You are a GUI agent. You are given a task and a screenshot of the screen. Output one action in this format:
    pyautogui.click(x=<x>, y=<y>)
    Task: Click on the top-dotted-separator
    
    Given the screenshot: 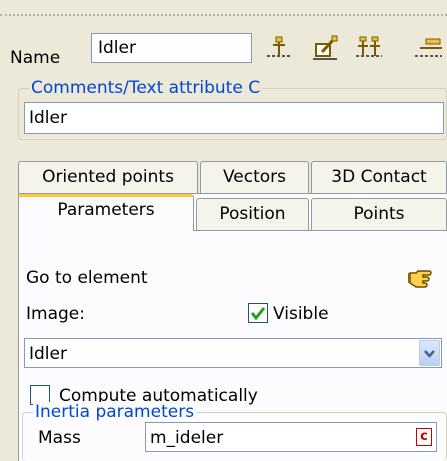 What is the action you would take?
    pyautogui.click(x=223, y=15)
    